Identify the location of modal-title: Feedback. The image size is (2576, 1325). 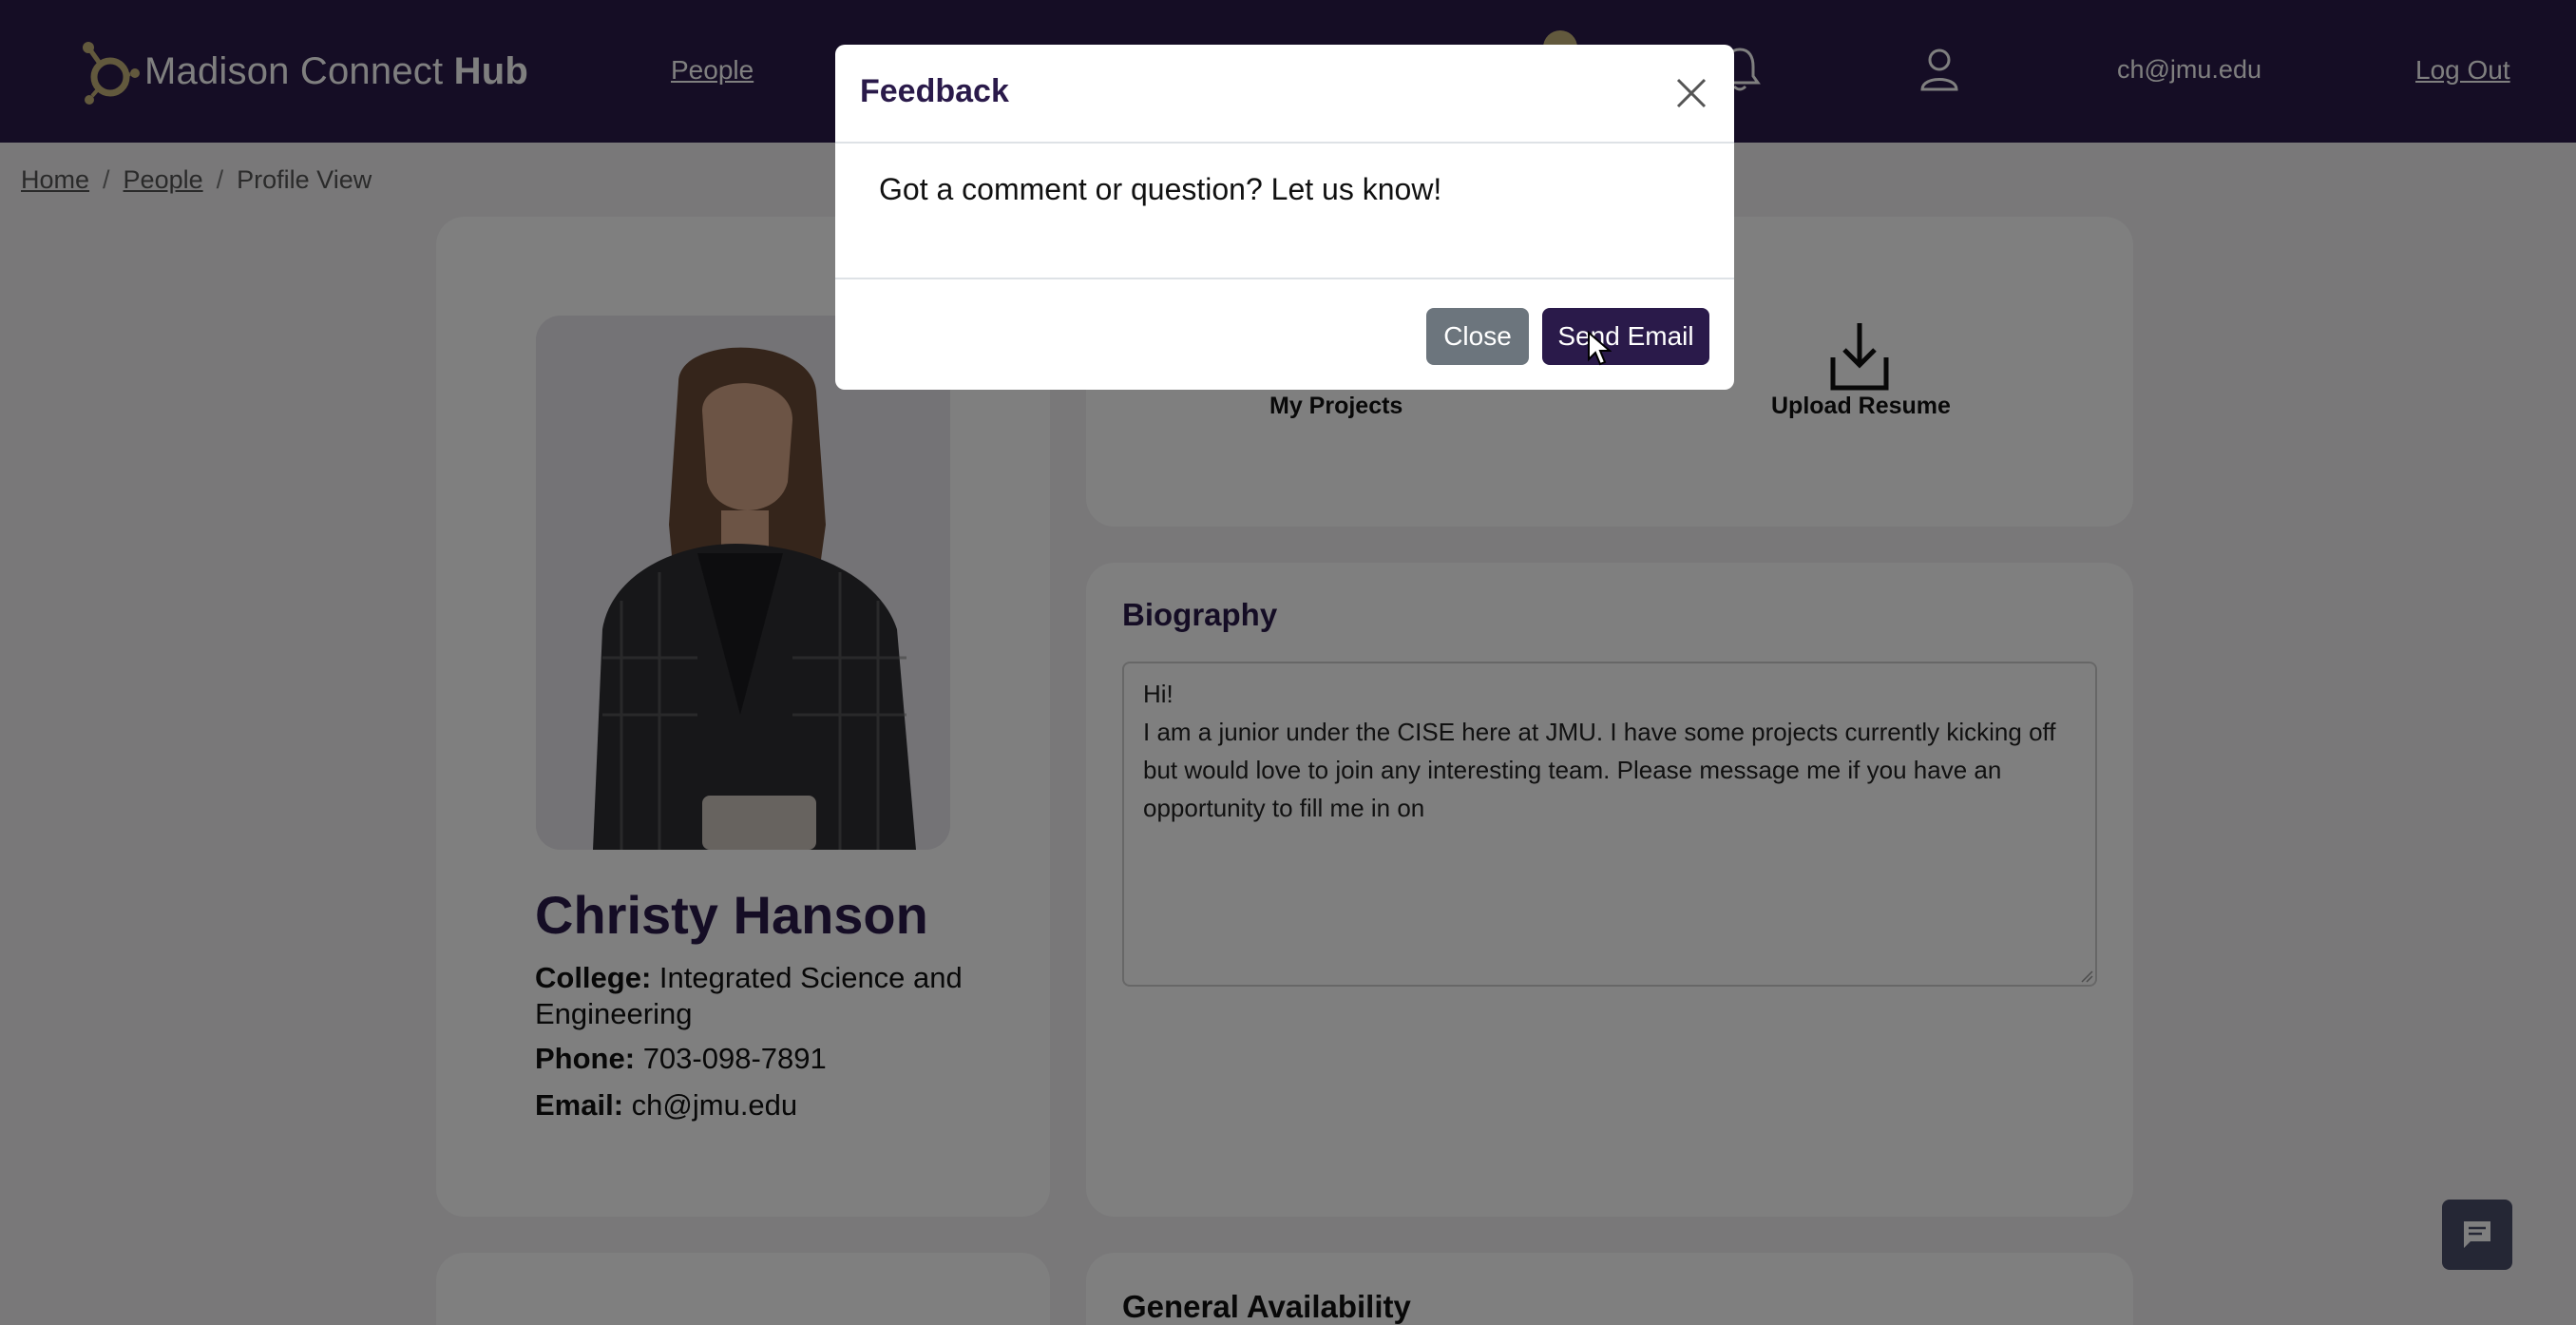
(934, 91).